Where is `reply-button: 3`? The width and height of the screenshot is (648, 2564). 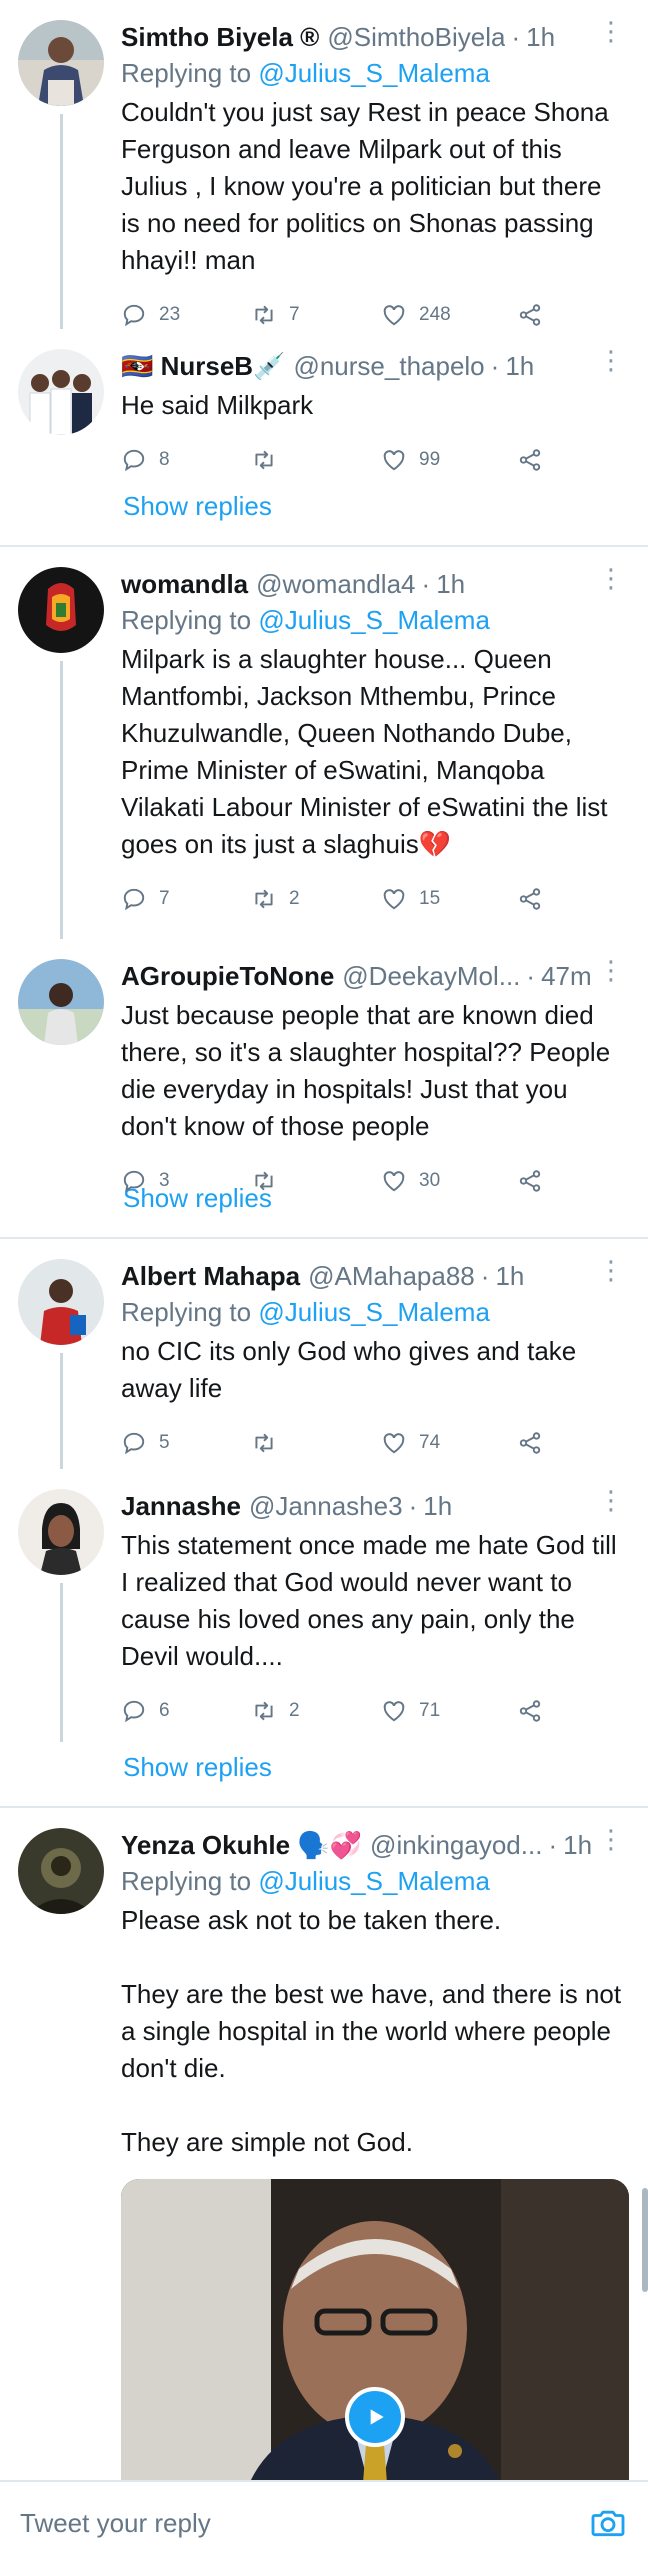
reply-button: 3 is located at coordinates (186, 1181).